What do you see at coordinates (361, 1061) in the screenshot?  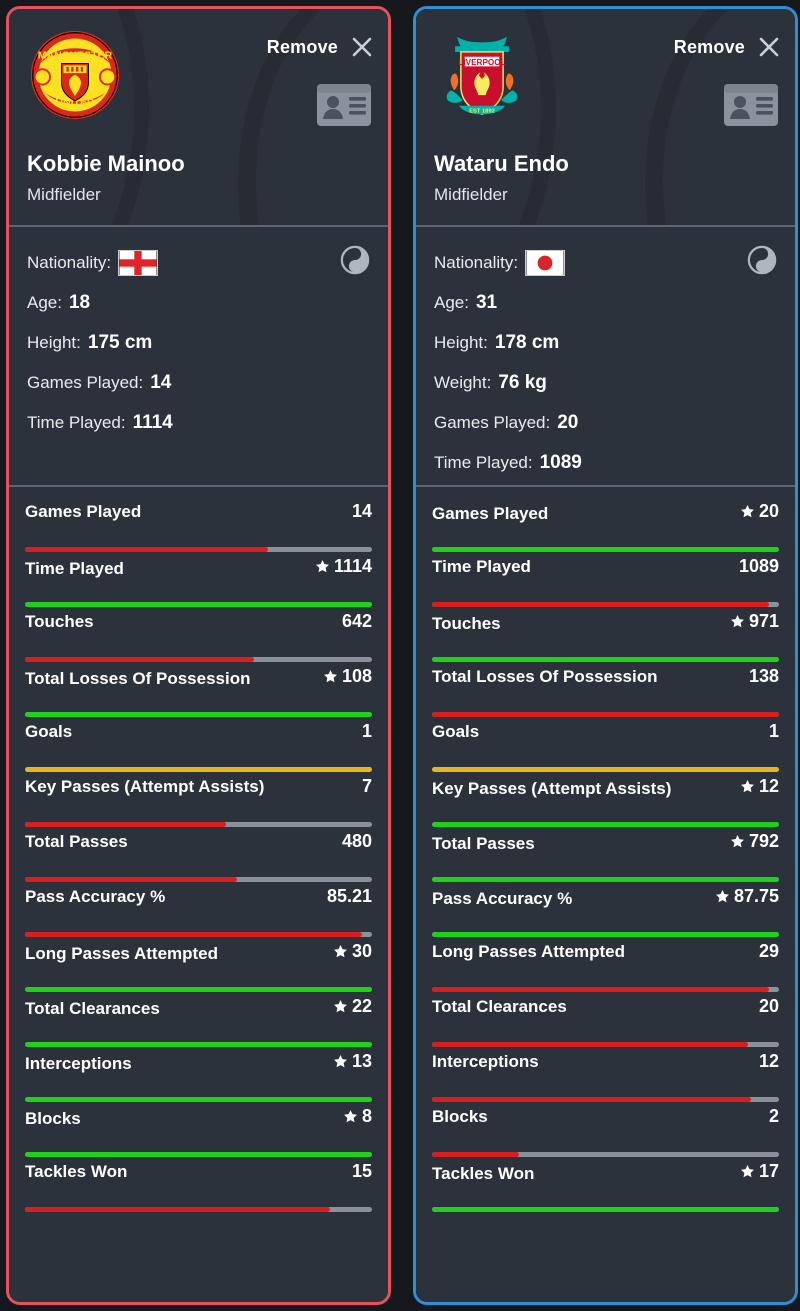 I see `stat-value: 13` at bounding box center [361, 1061].